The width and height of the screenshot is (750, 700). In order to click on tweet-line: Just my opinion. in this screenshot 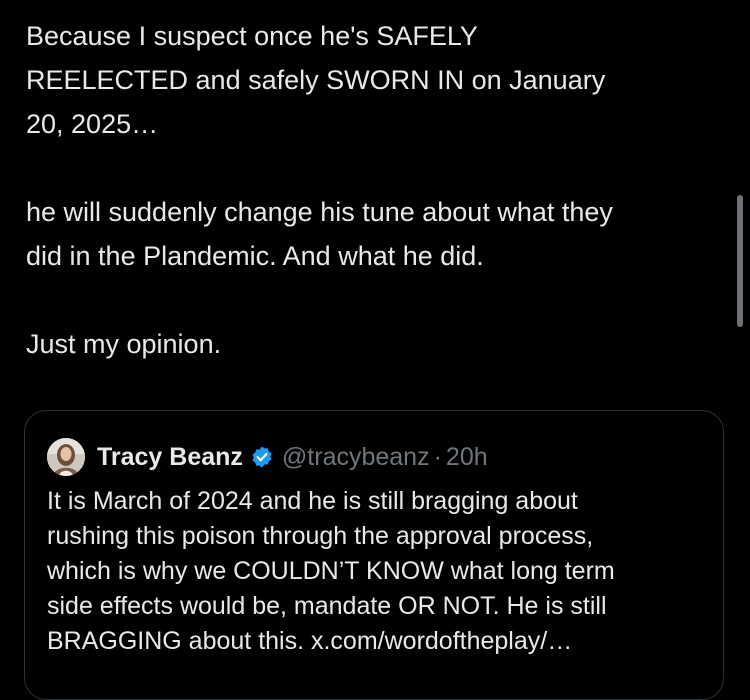, I will do `click(124, 344)`.